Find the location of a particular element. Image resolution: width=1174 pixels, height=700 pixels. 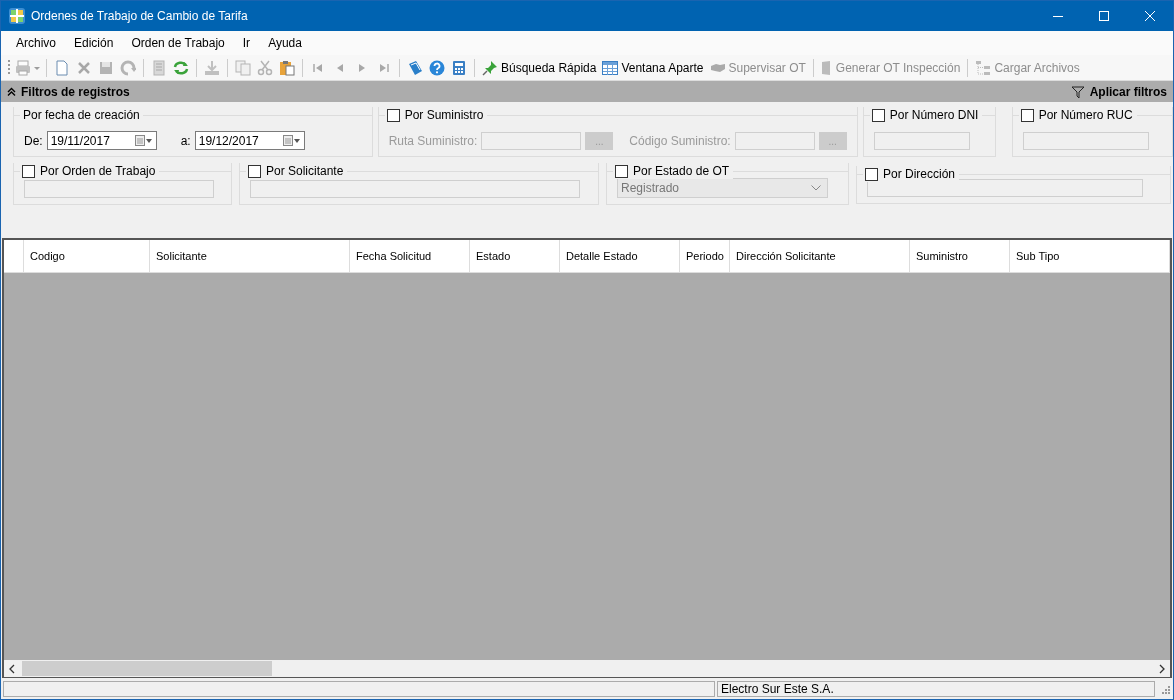

undo-icon is located at coordinates (128, 67).